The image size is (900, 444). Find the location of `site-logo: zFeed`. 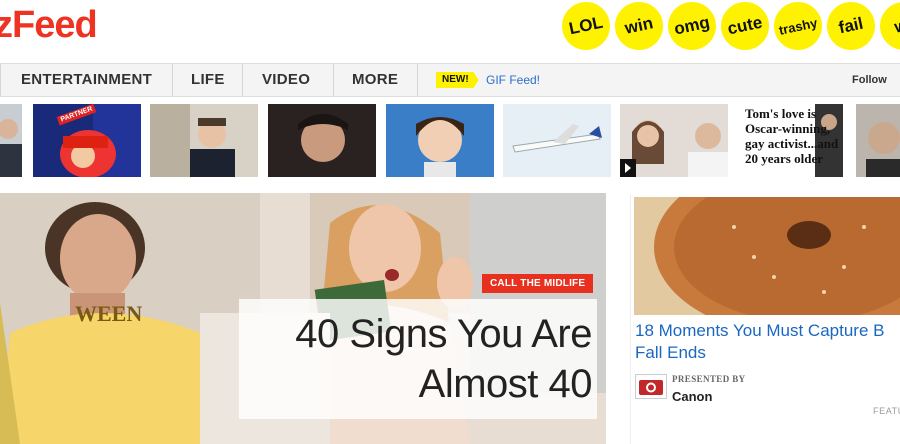

site-logo: zFeed is located at coordinates (49, 25).